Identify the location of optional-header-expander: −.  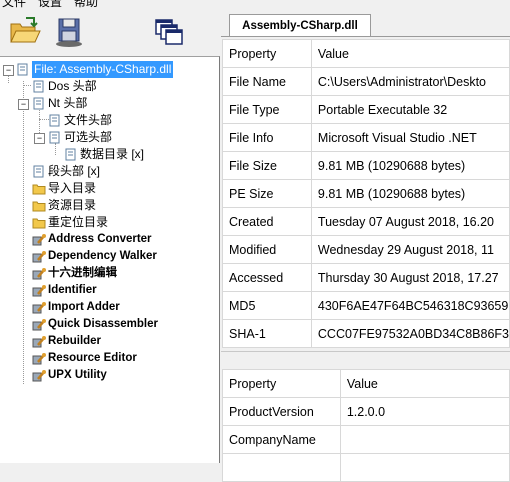
(39, 138).